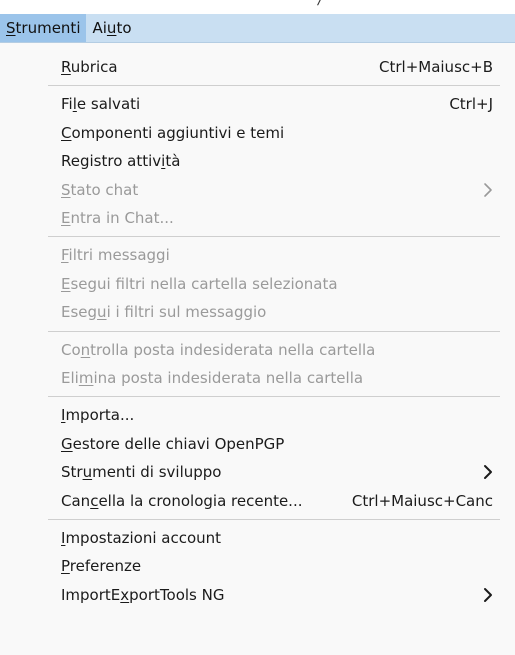 This screenshot has width=515, height=655. Describe the element at coordinates (436, 67) in the screenshot. I see `menu-item-shortcut: Ctrl+Maiusc+B` at that location.